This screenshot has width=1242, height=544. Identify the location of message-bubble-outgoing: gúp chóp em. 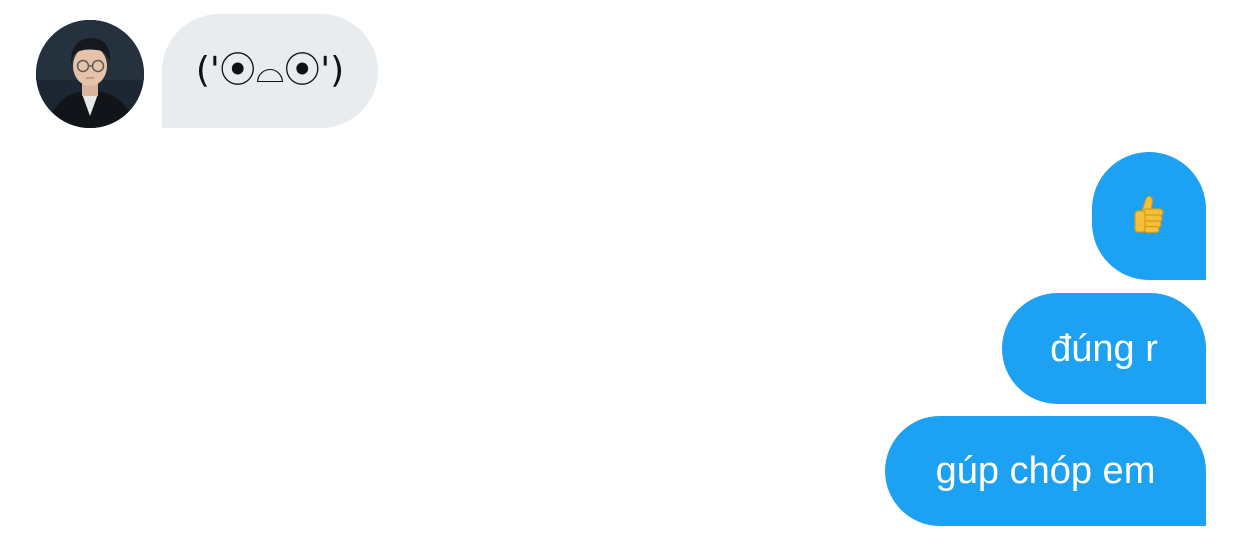
(1045, 471).